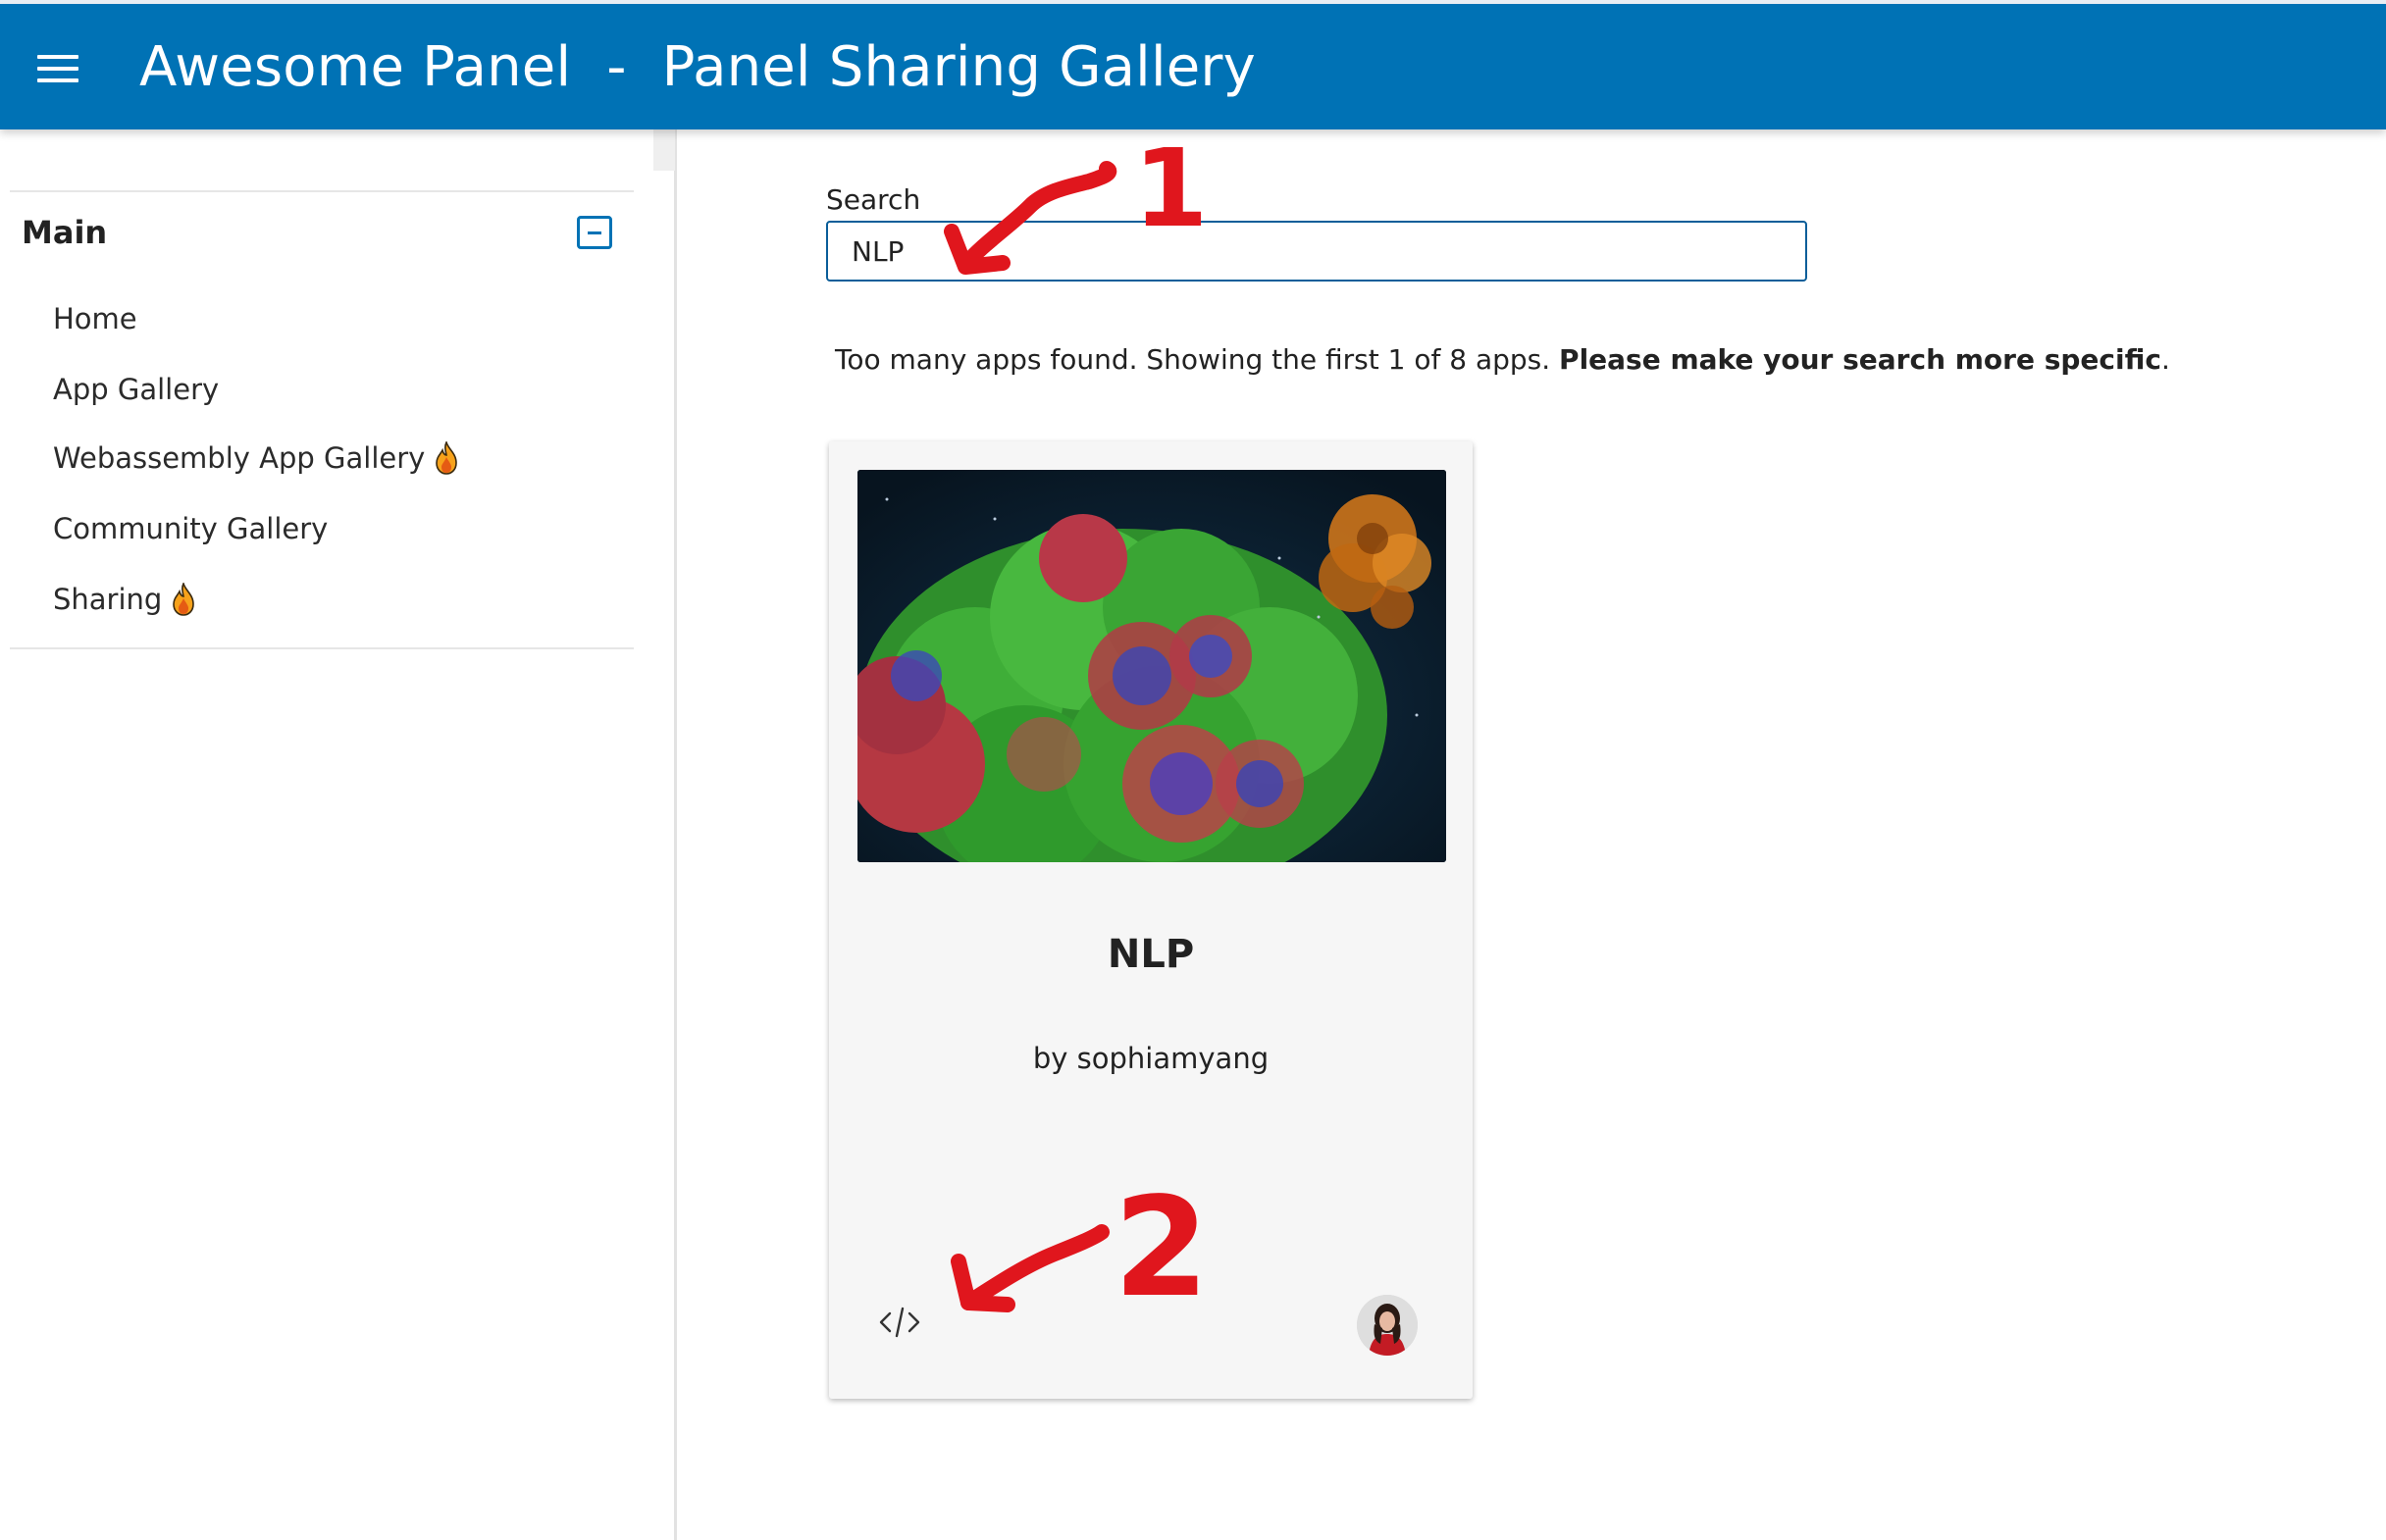 This screenshot has width=2386, height=1540. I want to click on sidebar-item-label: Home, so click(95, 318).